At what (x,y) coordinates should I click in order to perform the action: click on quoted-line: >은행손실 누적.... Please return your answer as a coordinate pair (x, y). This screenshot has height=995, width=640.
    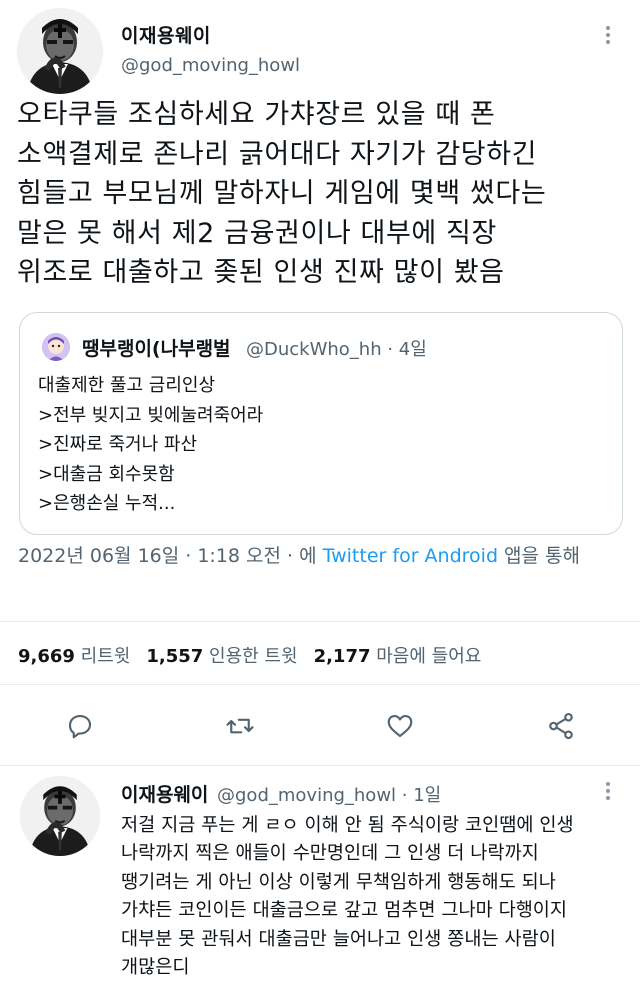
    Looking at the image, I should click on (107, 504).